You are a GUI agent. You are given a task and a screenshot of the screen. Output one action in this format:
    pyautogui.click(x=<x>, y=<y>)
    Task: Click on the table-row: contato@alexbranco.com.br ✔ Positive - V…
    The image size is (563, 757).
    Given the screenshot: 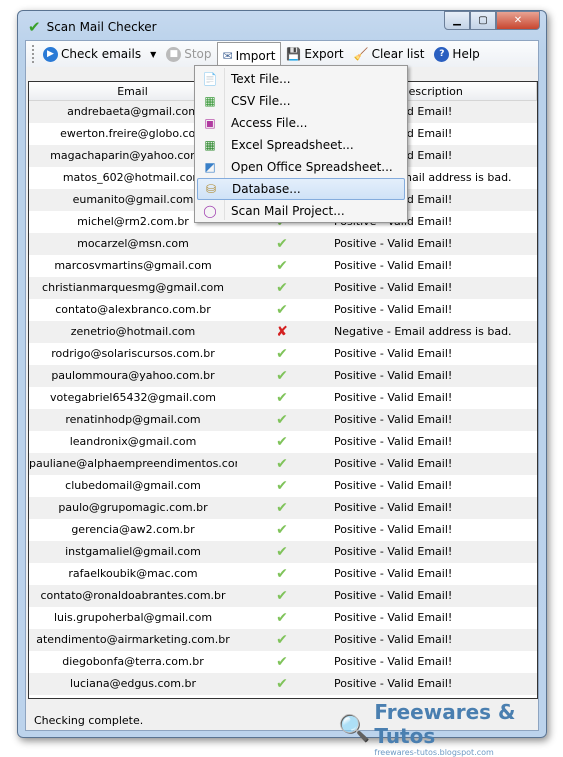 What is the action you would take?
    pyautogui.click(x=283, y=310)
    